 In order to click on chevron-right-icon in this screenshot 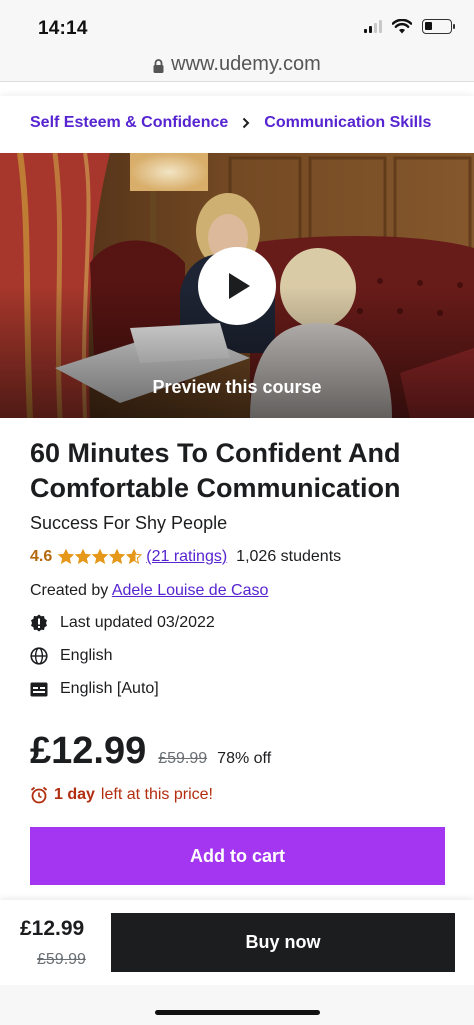, I will do `click(246, 123)`.